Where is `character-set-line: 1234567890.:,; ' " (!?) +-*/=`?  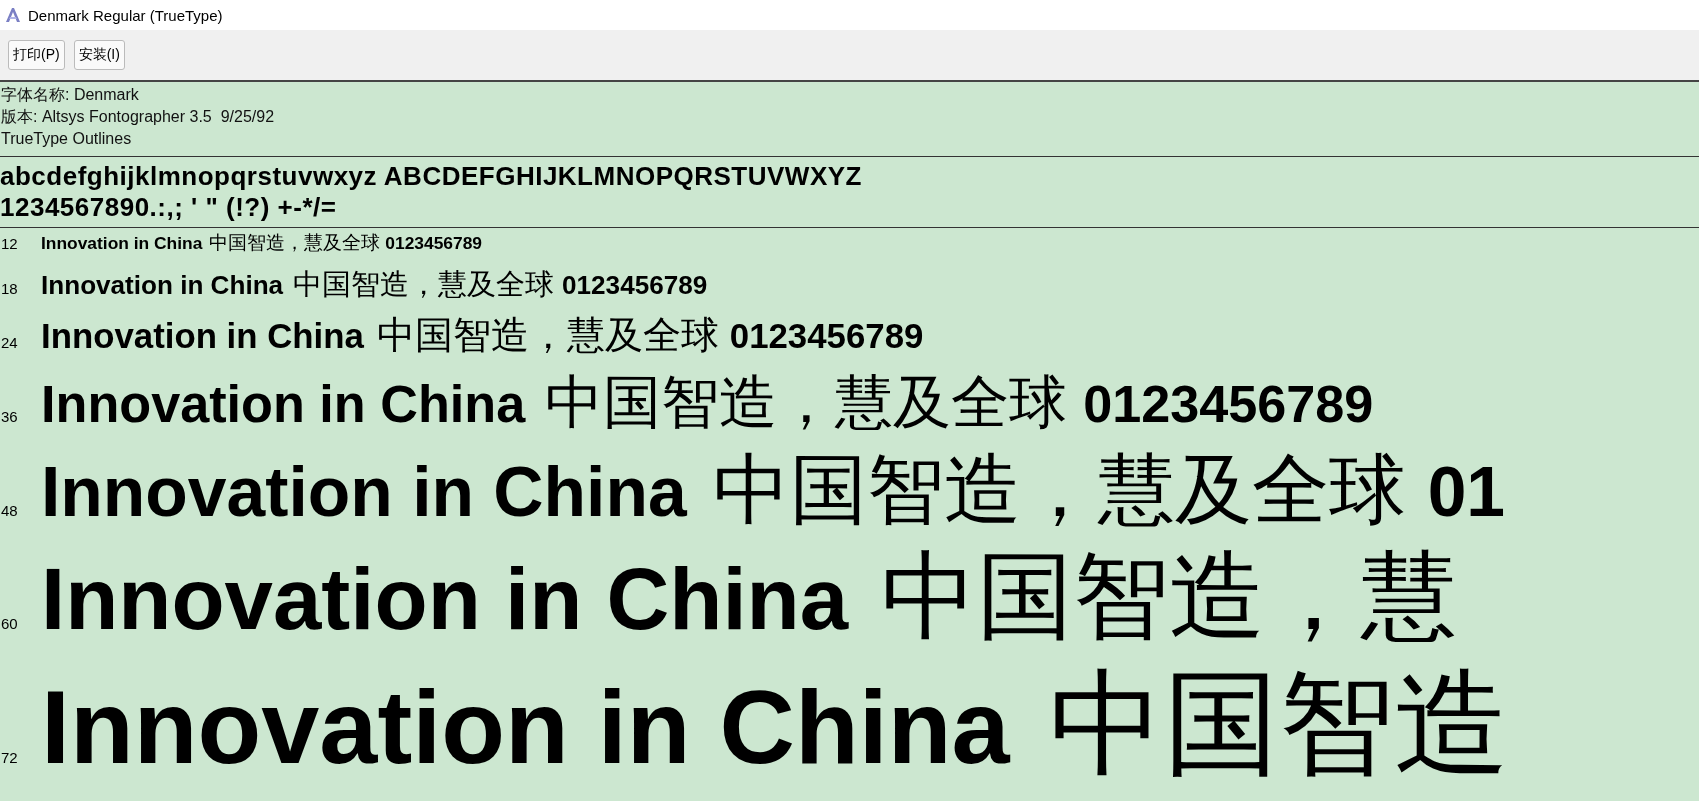
character-set-line: 1234567890.:,; ' " (!?) +-*/= is located at coordinates (169, 207).